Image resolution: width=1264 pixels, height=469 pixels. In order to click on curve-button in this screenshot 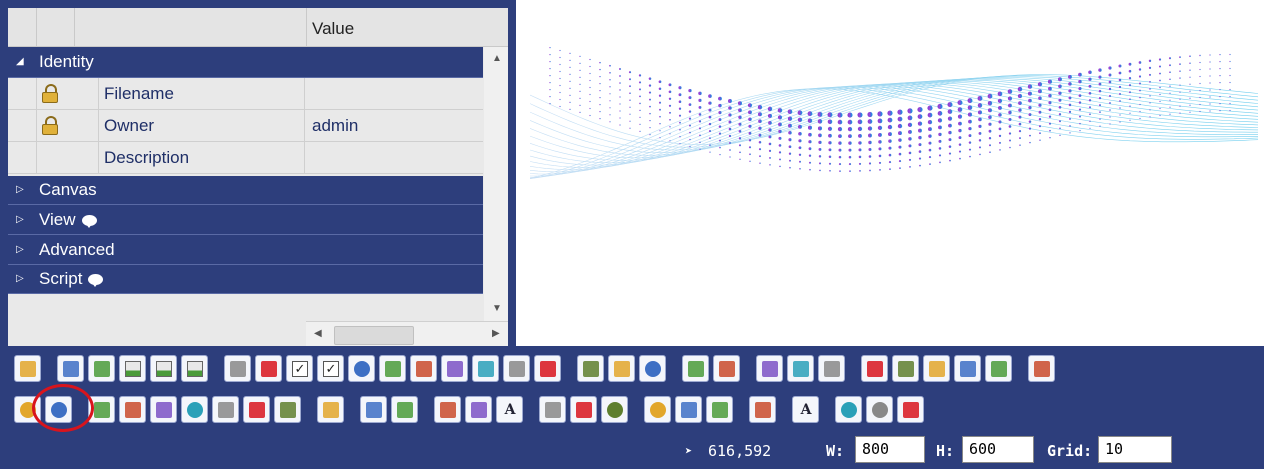, I will do `click(163, 409)`.